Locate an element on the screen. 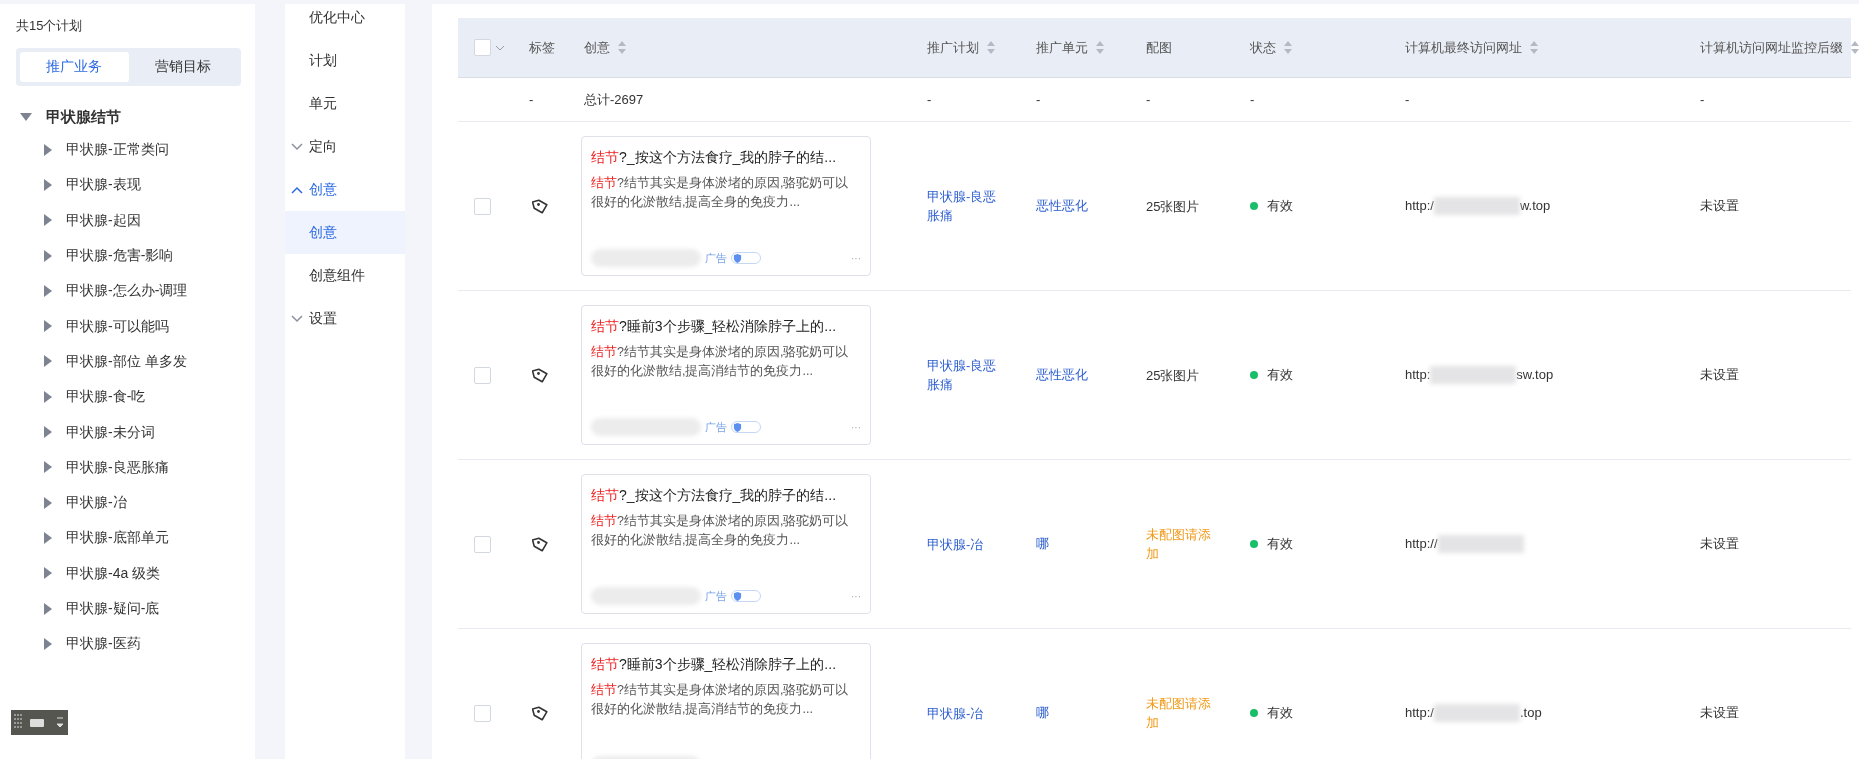 The image size is (1859, 759). column-header: 推广计划 is located at coordinates (953, 47).